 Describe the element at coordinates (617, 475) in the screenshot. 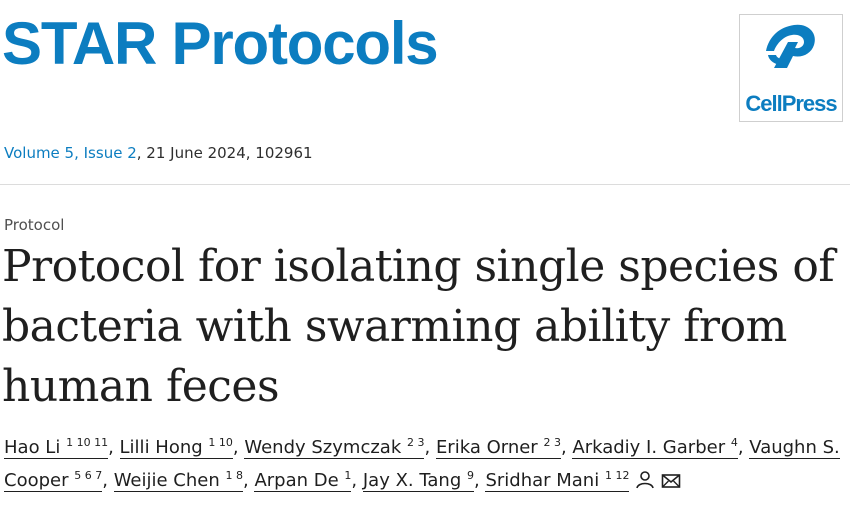

I see `author-affiliation: 1 12` at that location.